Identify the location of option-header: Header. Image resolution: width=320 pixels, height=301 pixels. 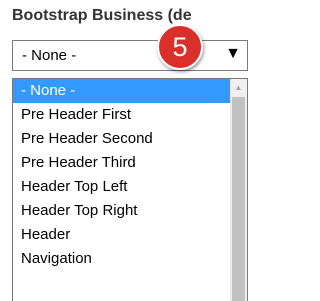
(130, 235).